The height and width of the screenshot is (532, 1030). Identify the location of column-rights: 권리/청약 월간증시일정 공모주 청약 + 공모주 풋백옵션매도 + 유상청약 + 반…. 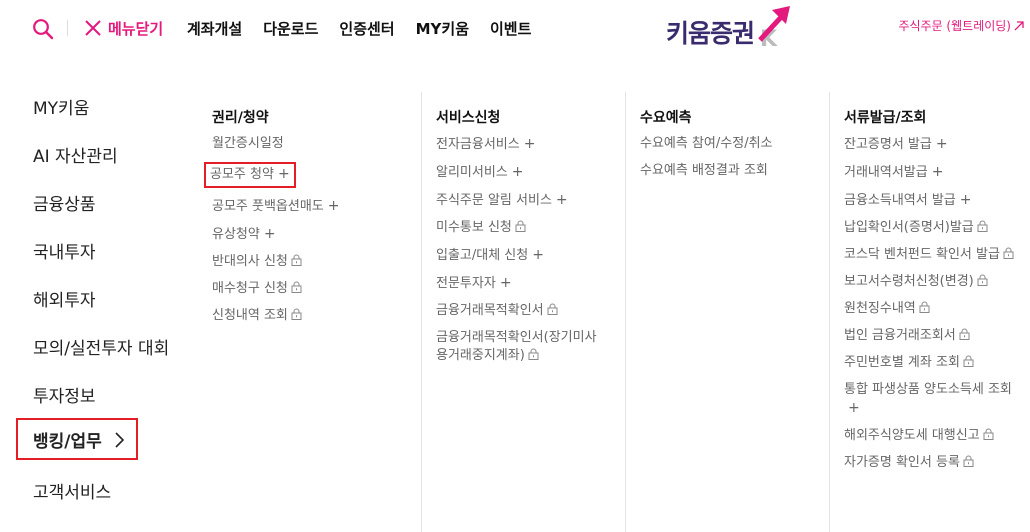
(303, 211).